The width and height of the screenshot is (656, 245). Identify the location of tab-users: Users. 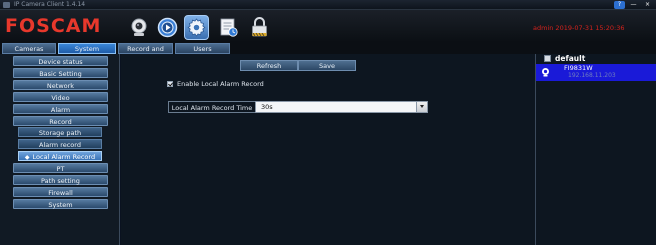
(202, 48).